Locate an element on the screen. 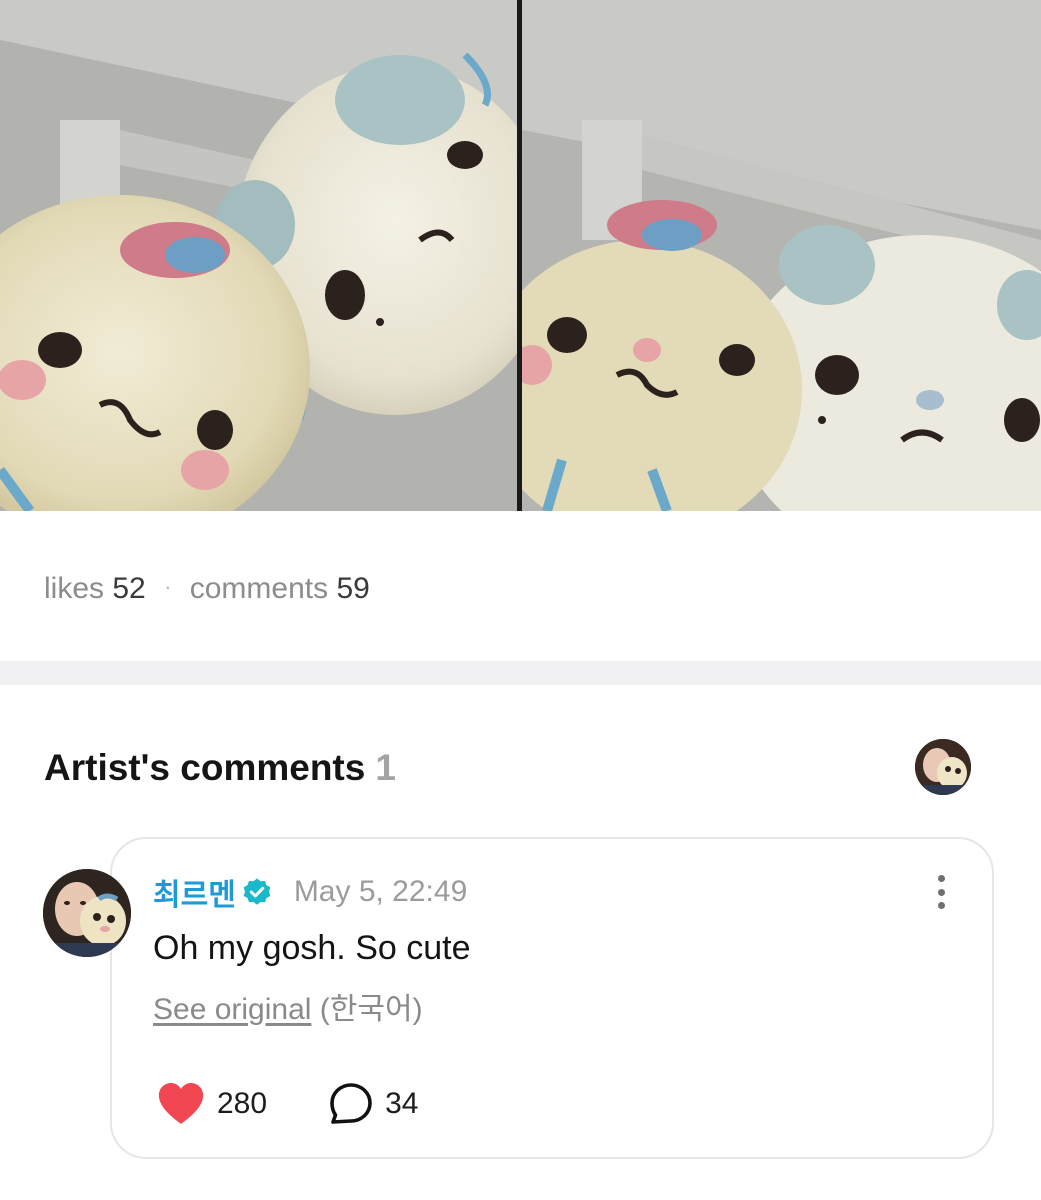 The width and height of the screenshot is (1041, 1200). reply-button: 34 is located at coordinates (373, 1104).